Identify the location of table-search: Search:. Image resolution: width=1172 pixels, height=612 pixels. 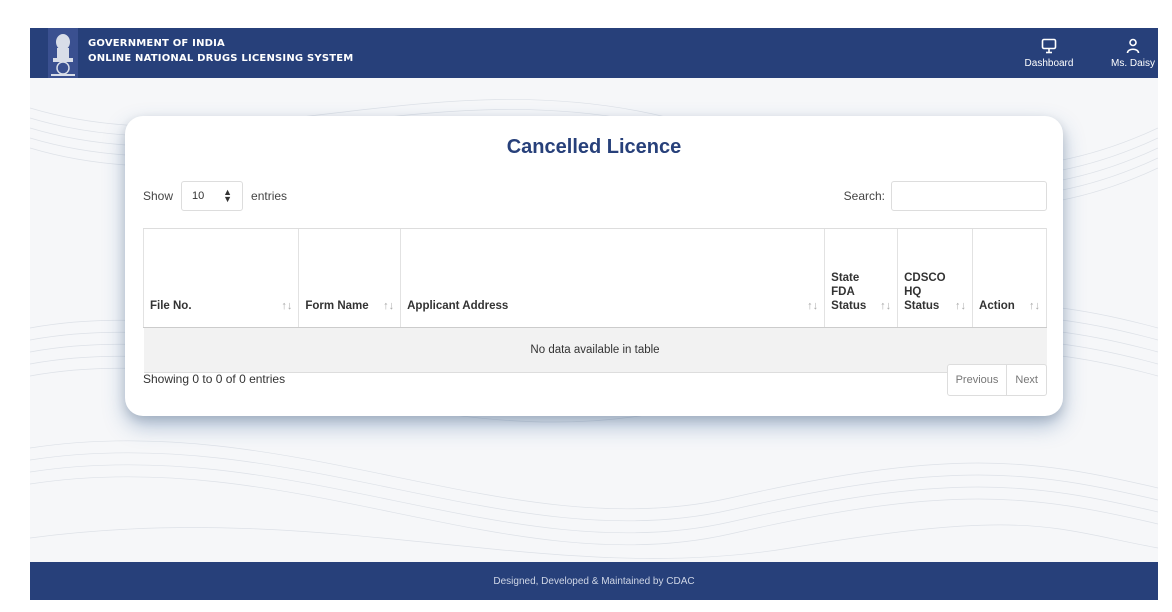
(945, 196).